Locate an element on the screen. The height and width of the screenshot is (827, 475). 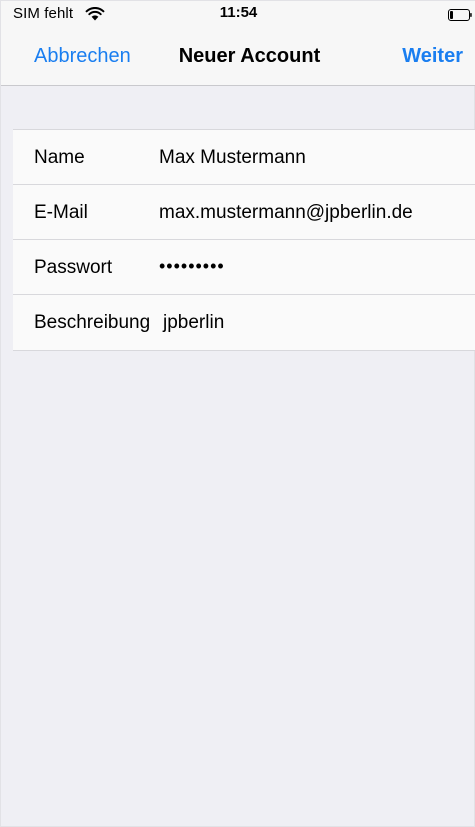
name-row: Name Max Mustermann is located at coordinates (244, 157).